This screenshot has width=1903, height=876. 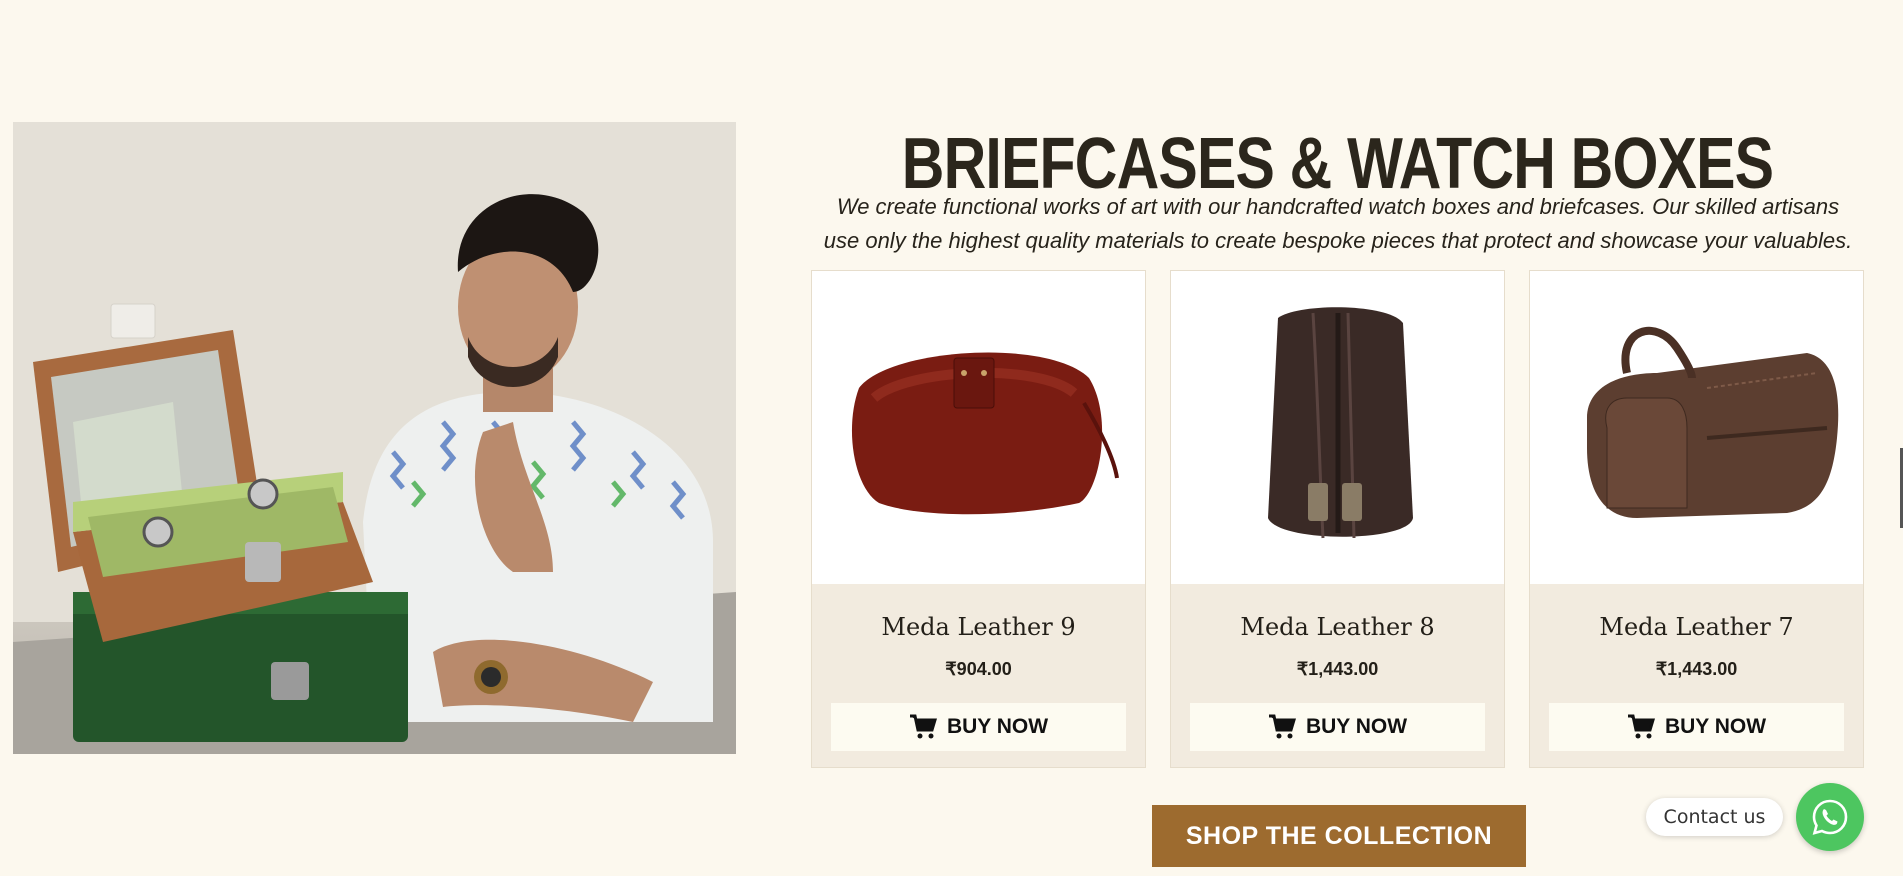 What do you see at coordinates (1696, 627) in the screenshot?
I see `product-name: Meda Leather 7` at bounding box center [1696, 627].